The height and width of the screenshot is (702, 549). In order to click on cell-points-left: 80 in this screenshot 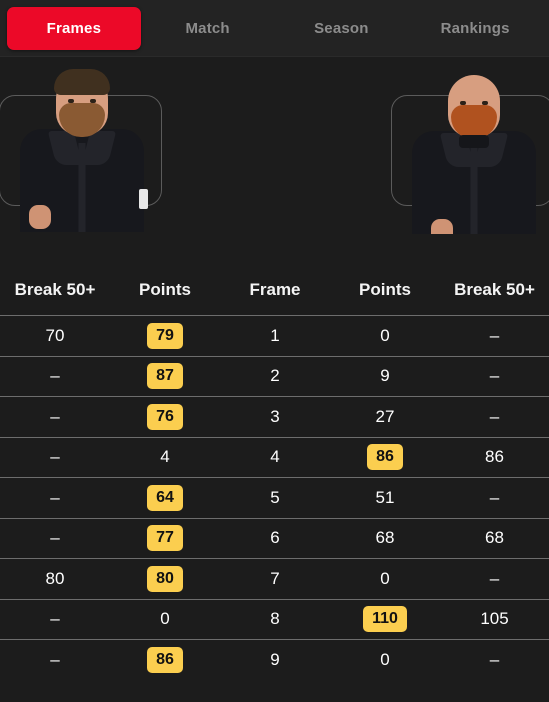, I will do `click(165, 578)`.